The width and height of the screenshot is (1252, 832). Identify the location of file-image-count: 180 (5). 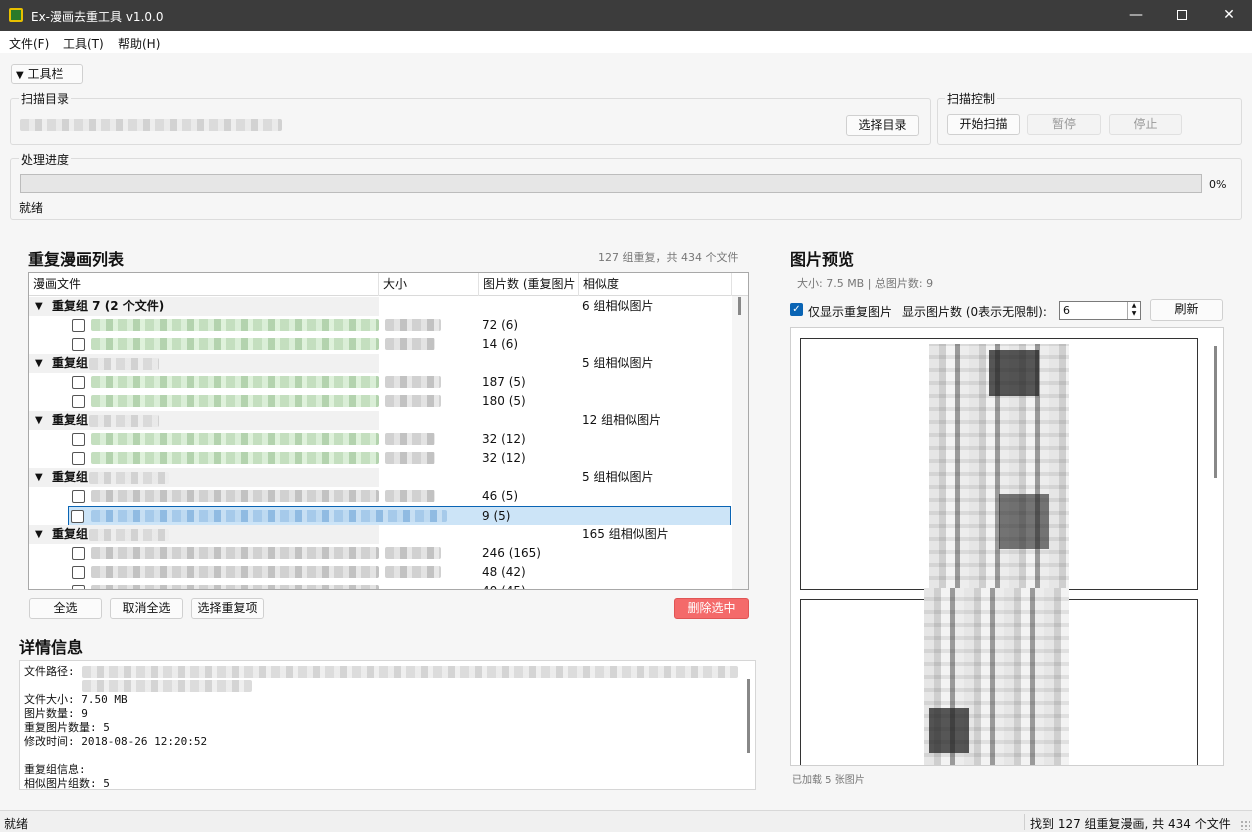
(504, 401).